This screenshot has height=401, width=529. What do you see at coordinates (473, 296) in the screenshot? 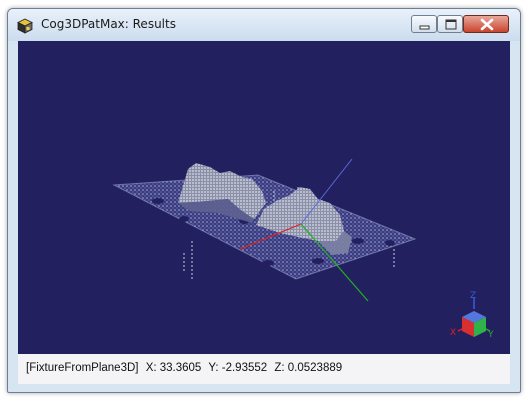
I see `z-axis-label: Z` at bounding box center [473, 296].